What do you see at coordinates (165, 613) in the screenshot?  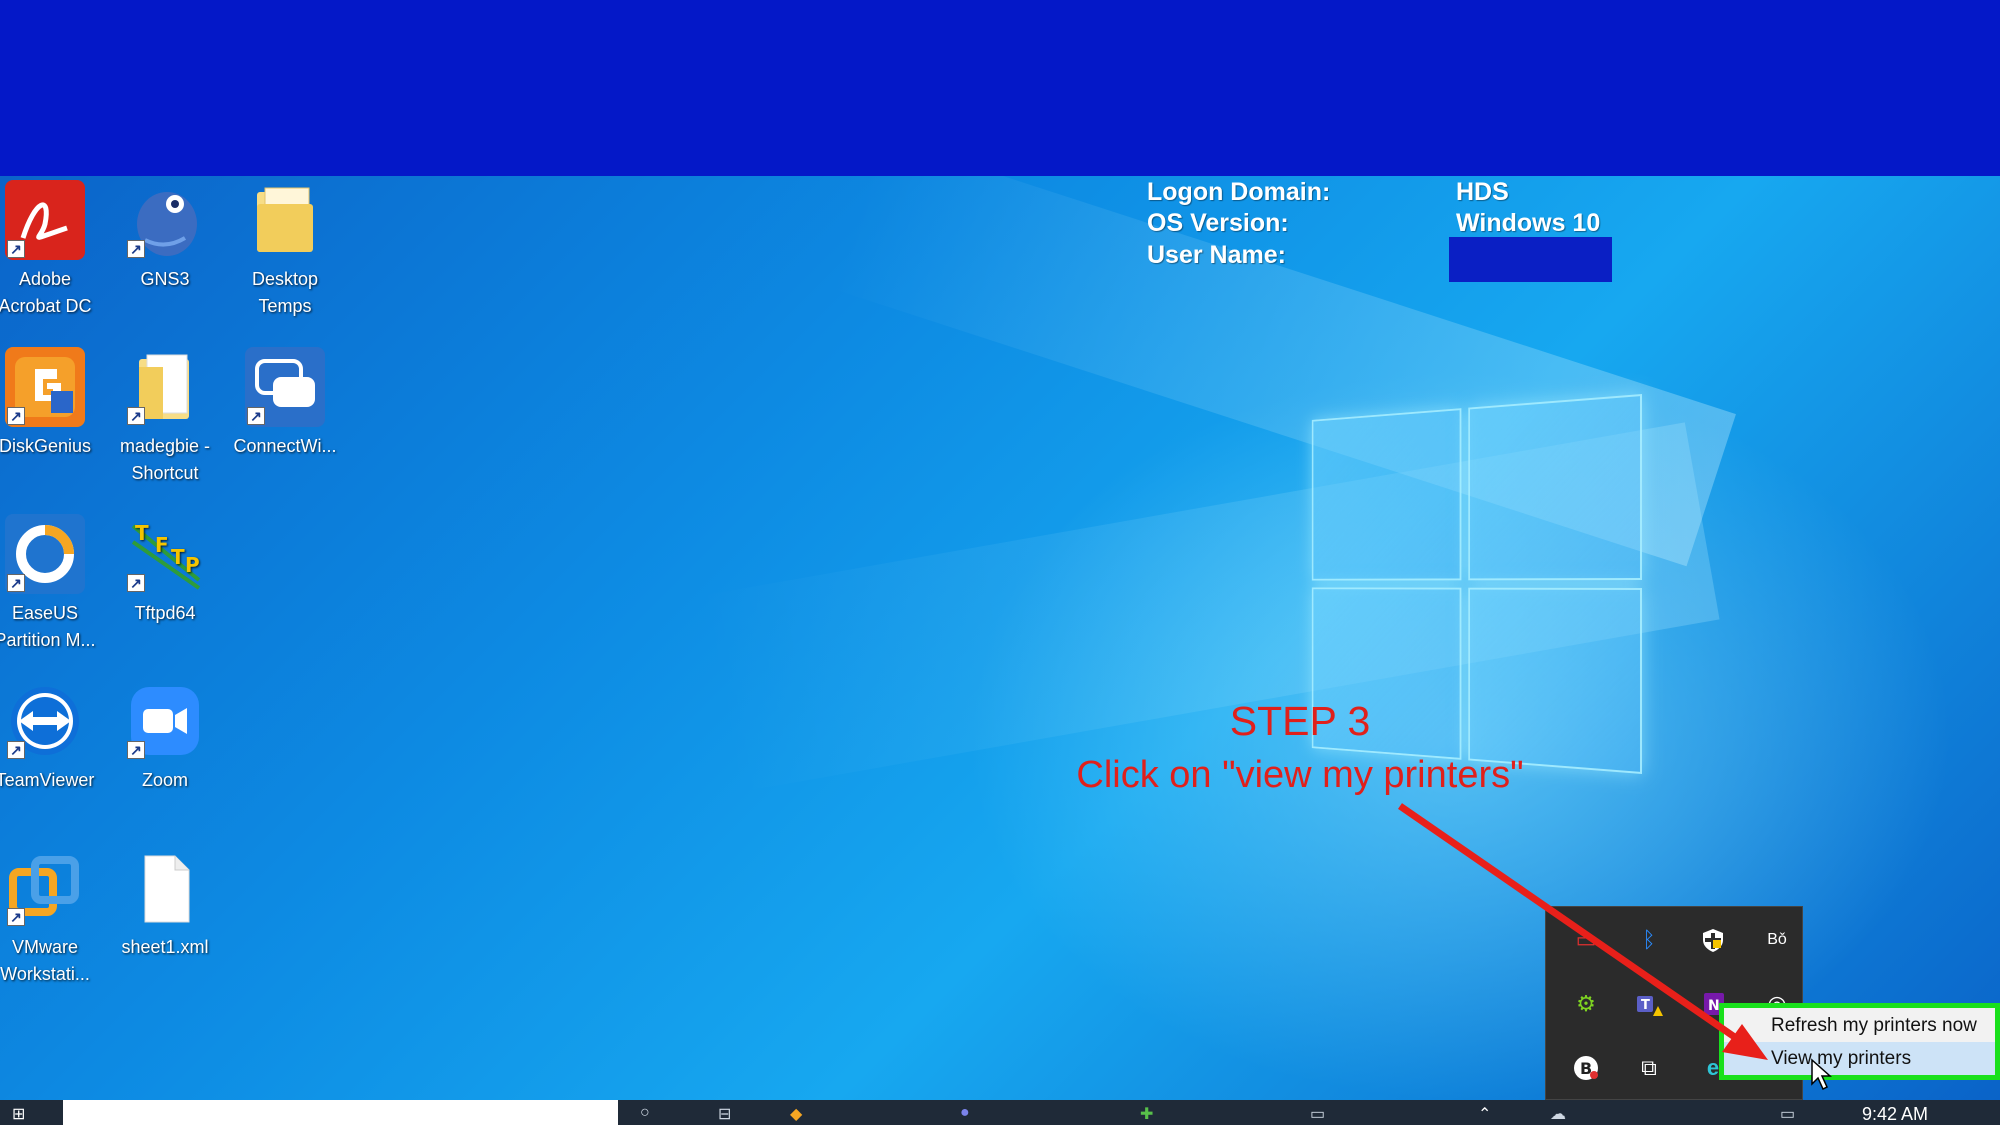 I see `desktop-icon-label: Tftpd64` at bounding box center [165, 613].